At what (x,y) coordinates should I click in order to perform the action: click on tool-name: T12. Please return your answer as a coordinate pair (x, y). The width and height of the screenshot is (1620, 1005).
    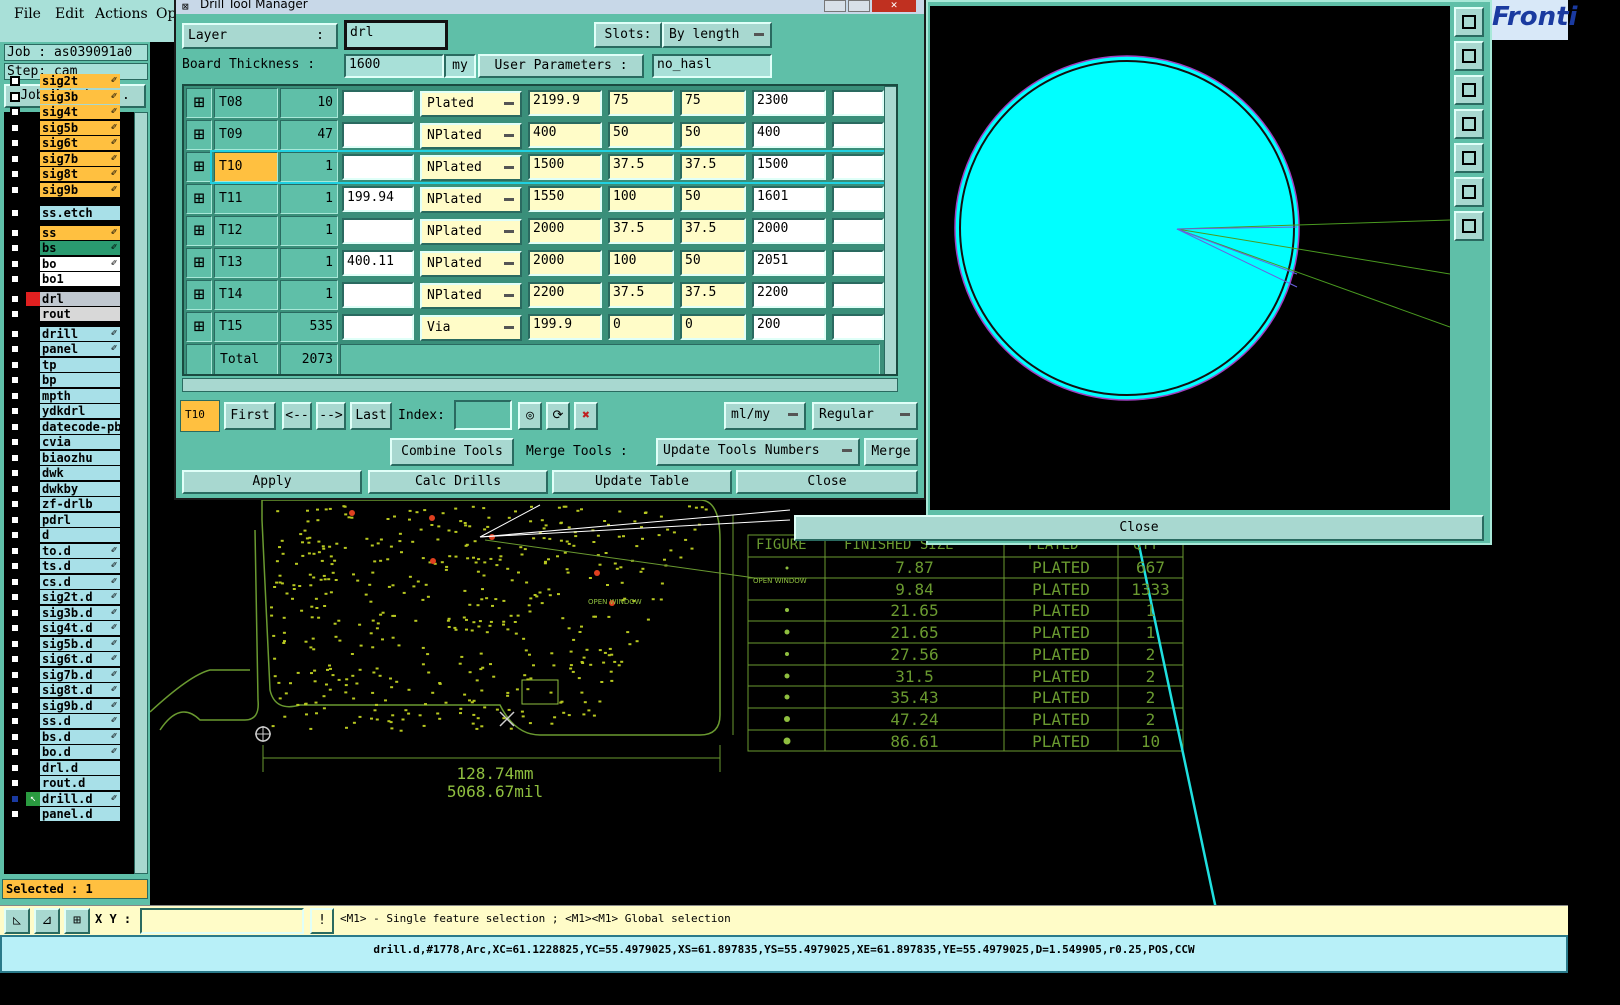
    Looking at the image, I should click on (246, 231).